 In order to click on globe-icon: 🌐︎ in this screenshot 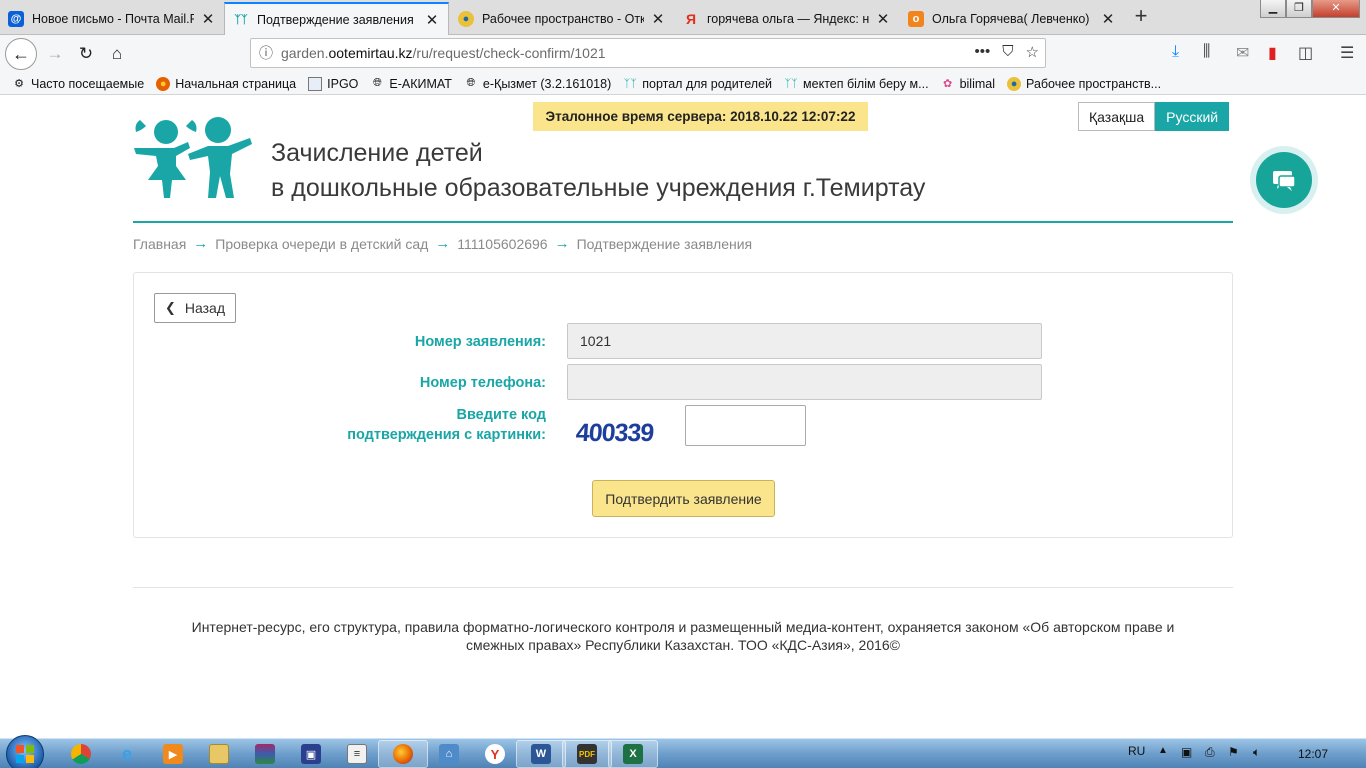, I will do `click(471, 83)`.